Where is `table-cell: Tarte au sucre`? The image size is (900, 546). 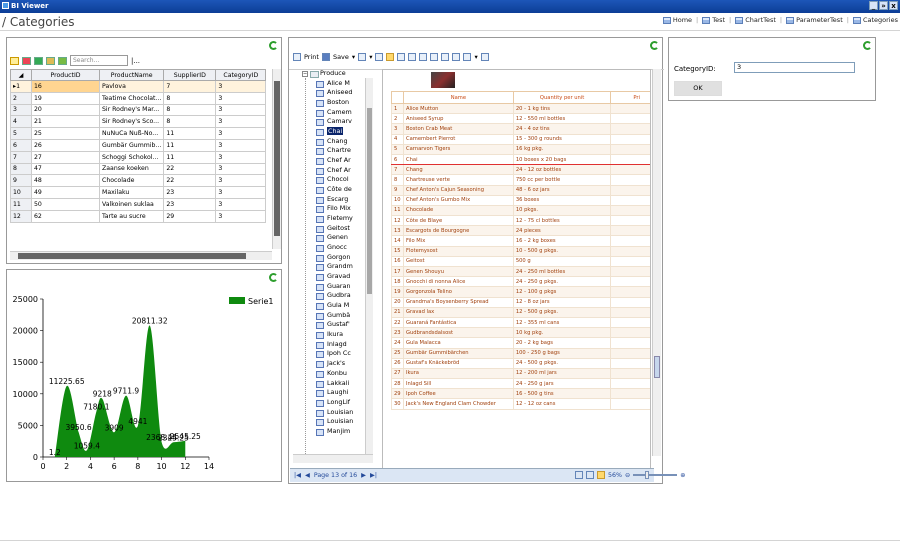
table-cell: Tarte au sucre is located at coordinates (131, 216).